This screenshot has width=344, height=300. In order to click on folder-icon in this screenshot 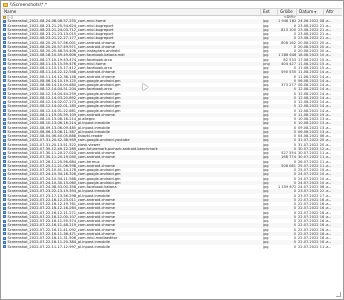, I will do `click(5, 5)`.